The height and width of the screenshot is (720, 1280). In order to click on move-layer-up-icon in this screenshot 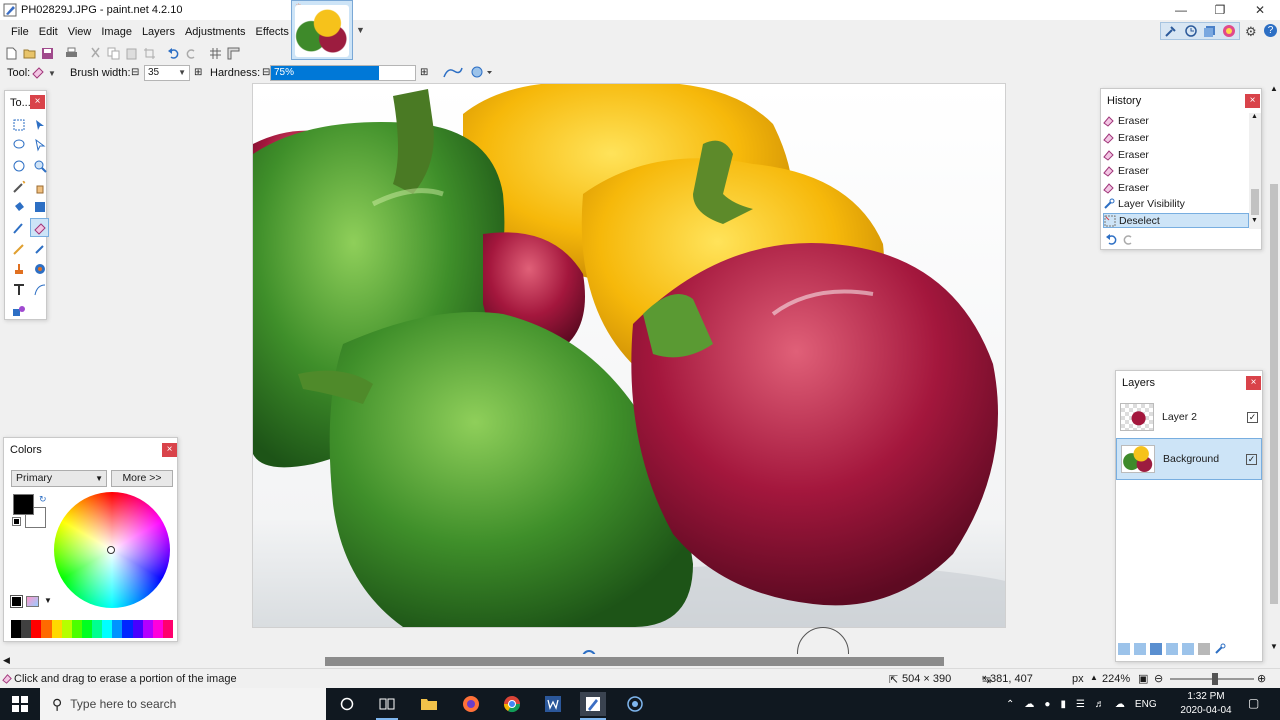, I will do `click(1188, 649)`.